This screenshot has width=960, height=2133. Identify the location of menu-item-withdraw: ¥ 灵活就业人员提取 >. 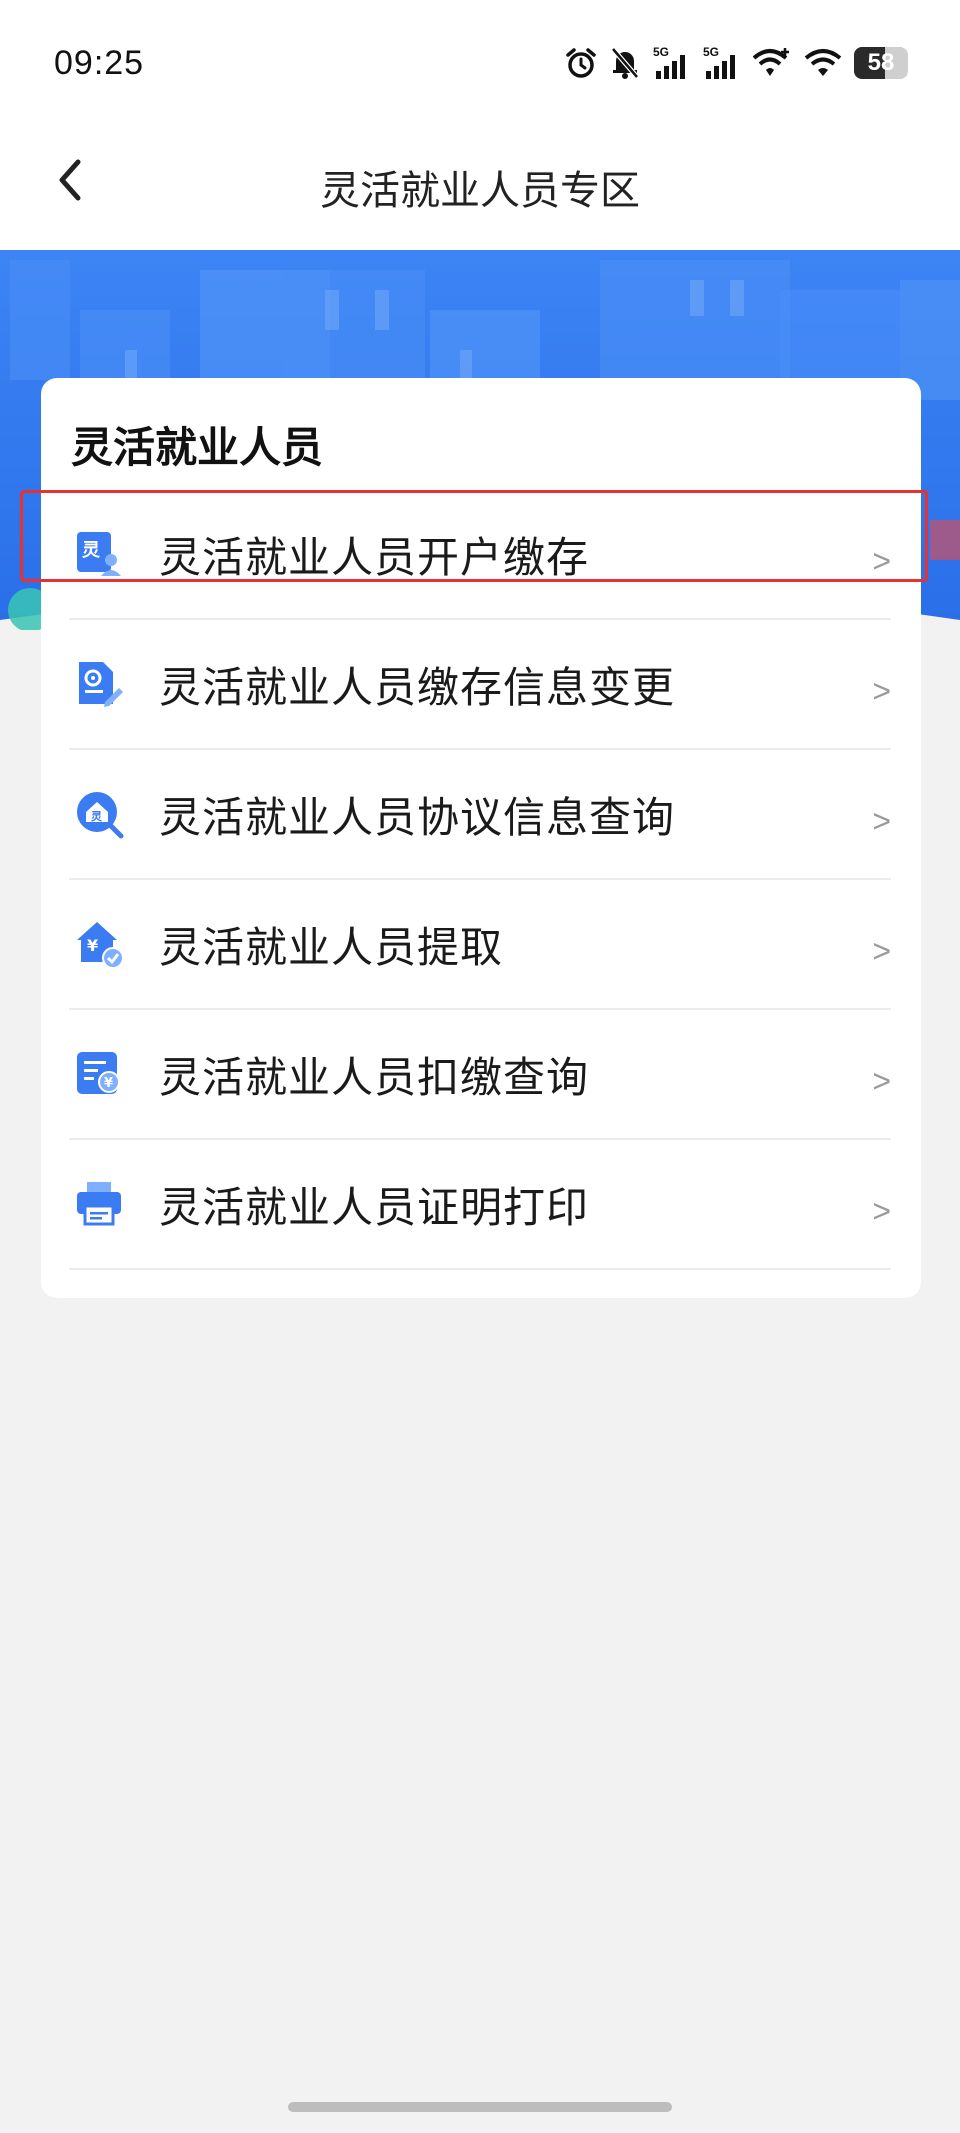
(480, 945).